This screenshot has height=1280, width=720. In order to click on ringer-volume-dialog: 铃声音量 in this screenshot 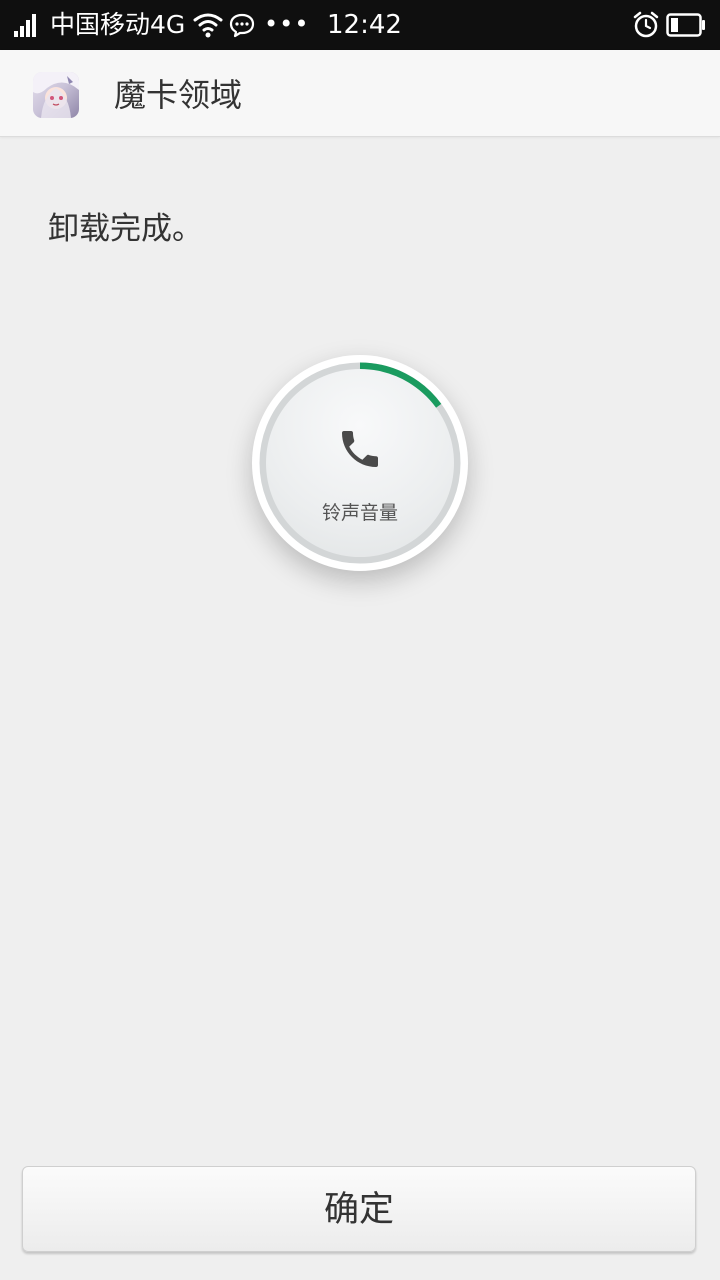, I will do `click(360, 463)`.